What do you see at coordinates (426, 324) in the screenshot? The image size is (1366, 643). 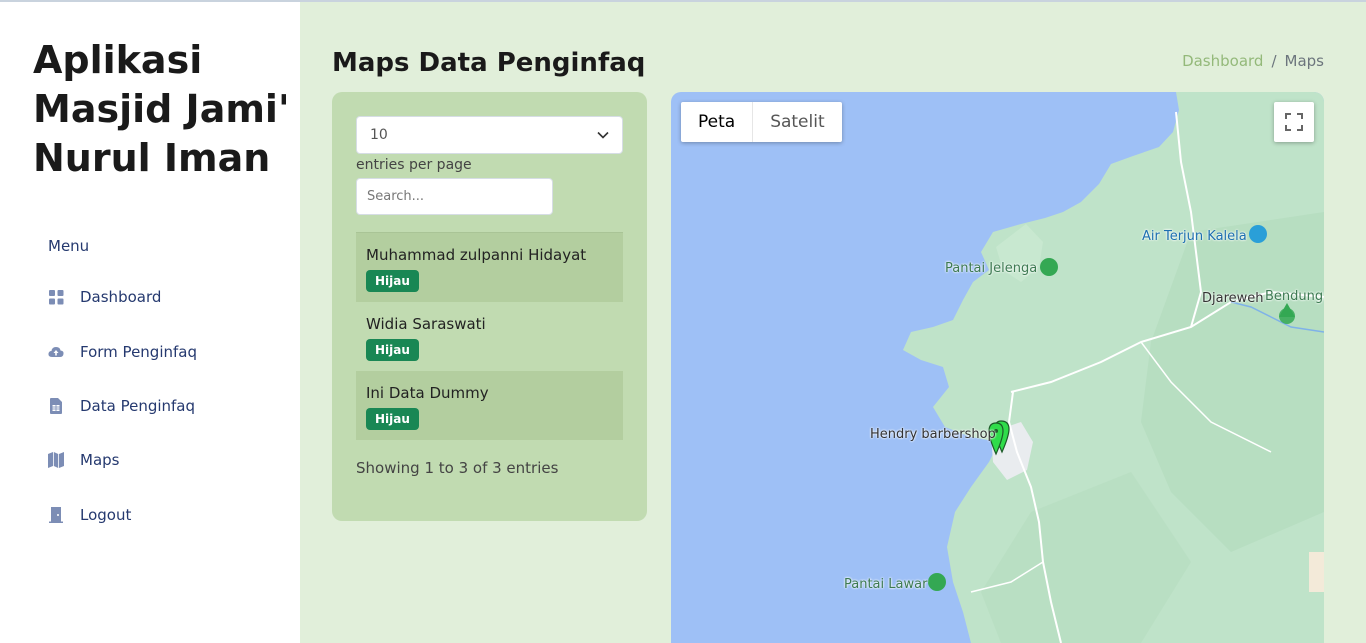 I see `row-name: Widia Saraswati` at bounding box center [426, 324].